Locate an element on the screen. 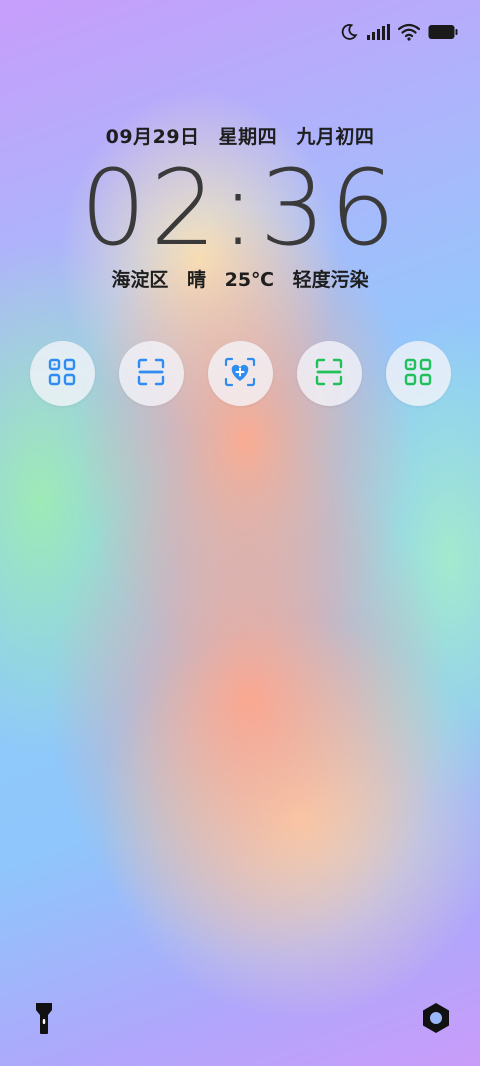  camera-shutter-icon is located at coordinates (436, 1020).